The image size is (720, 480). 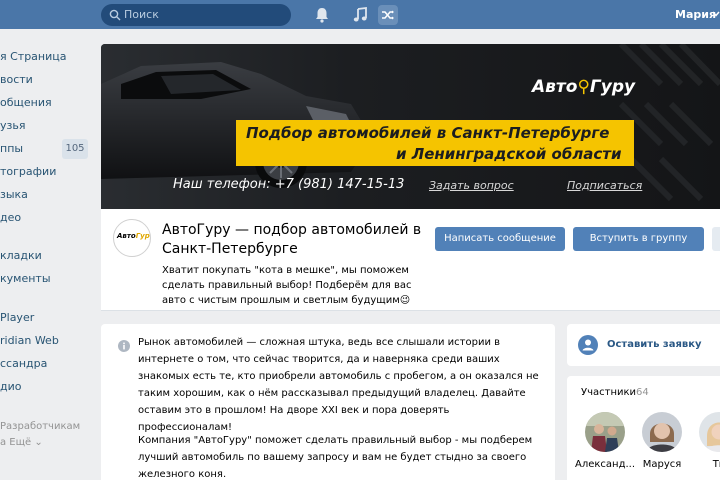 I want to click on brand-suffix: Гуру, so click(x=612, y=87).